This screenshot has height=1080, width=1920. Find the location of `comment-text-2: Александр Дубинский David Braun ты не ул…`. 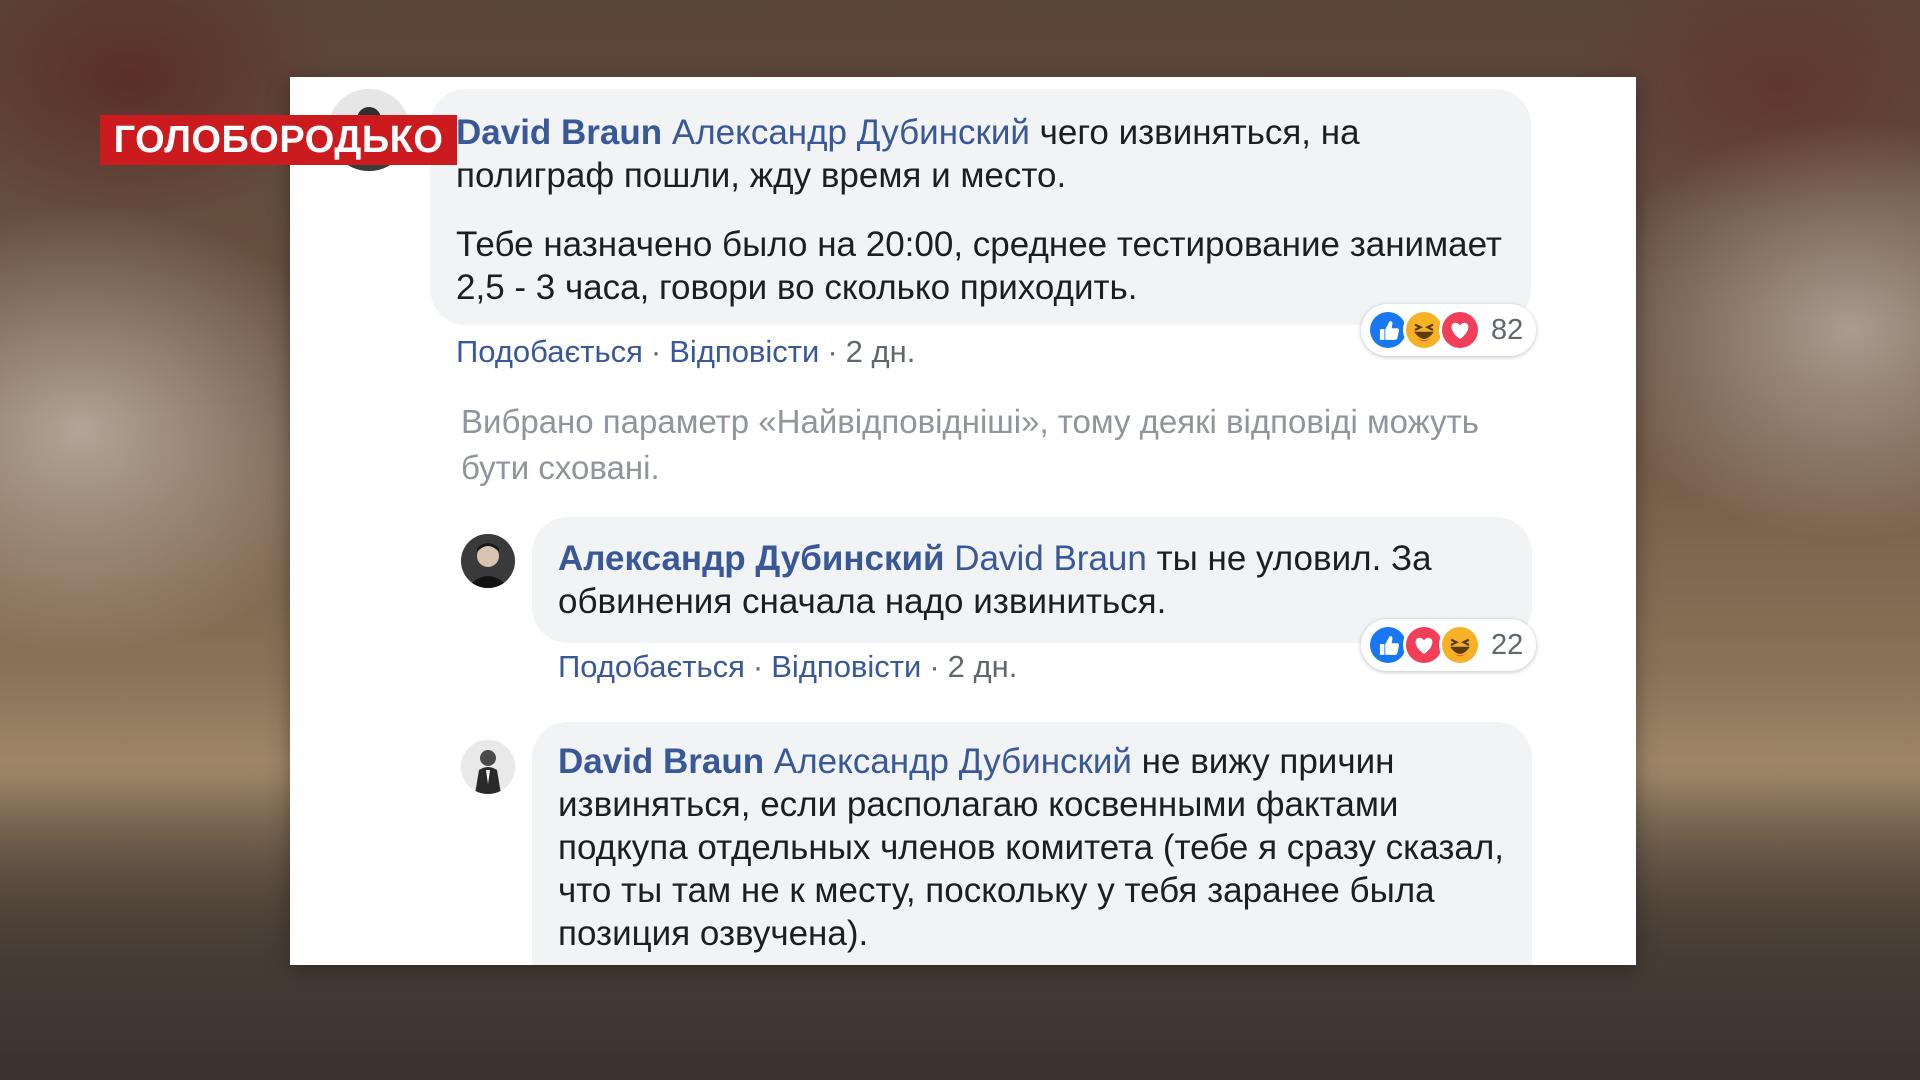

comment-text-2: Александр Дубинский David Braun ты не ул… is located at coordinates (1032, 580).